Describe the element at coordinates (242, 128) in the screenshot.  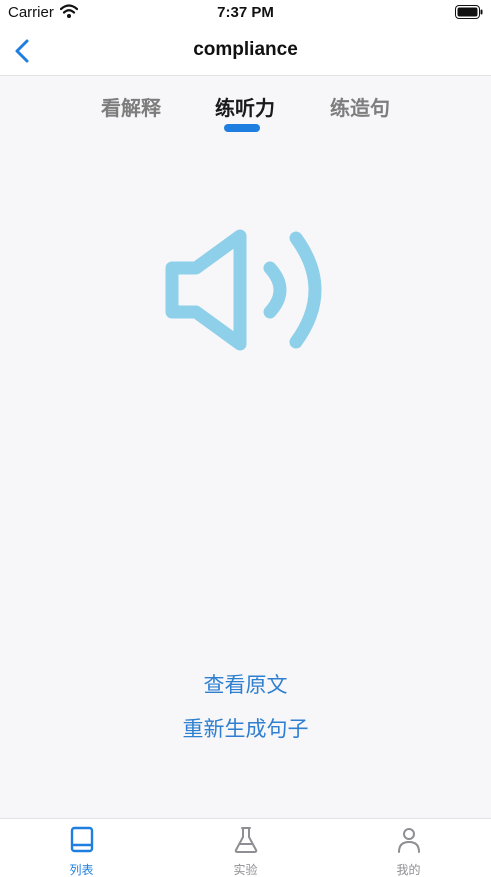
I see `tab-active-indicator` at that location.